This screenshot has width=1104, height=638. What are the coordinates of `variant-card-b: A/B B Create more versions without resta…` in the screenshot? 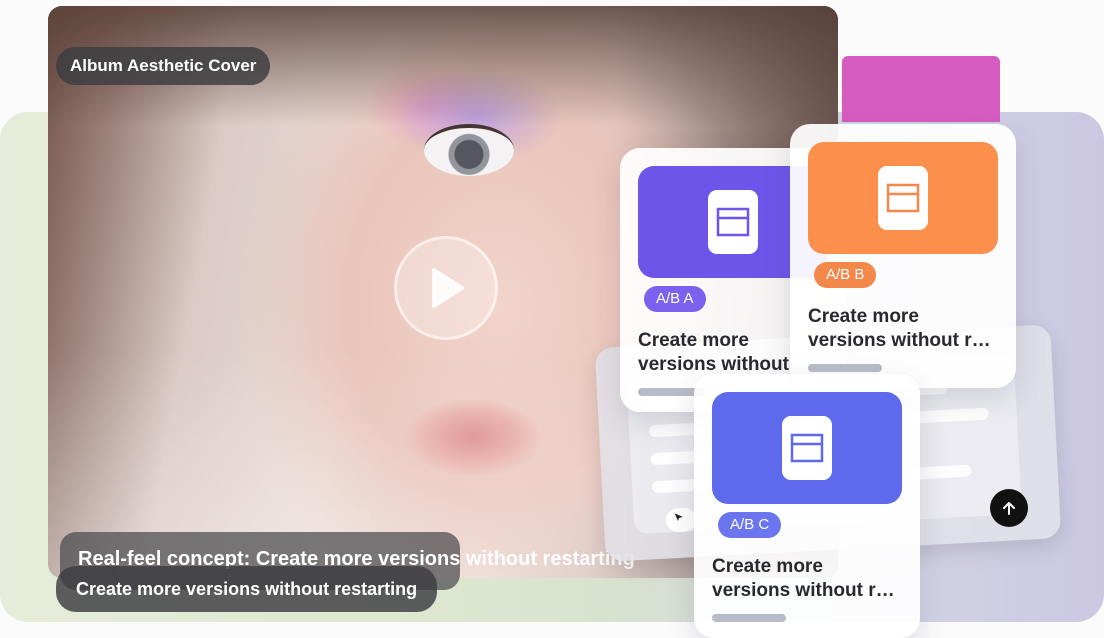 It's located at (903, 256).